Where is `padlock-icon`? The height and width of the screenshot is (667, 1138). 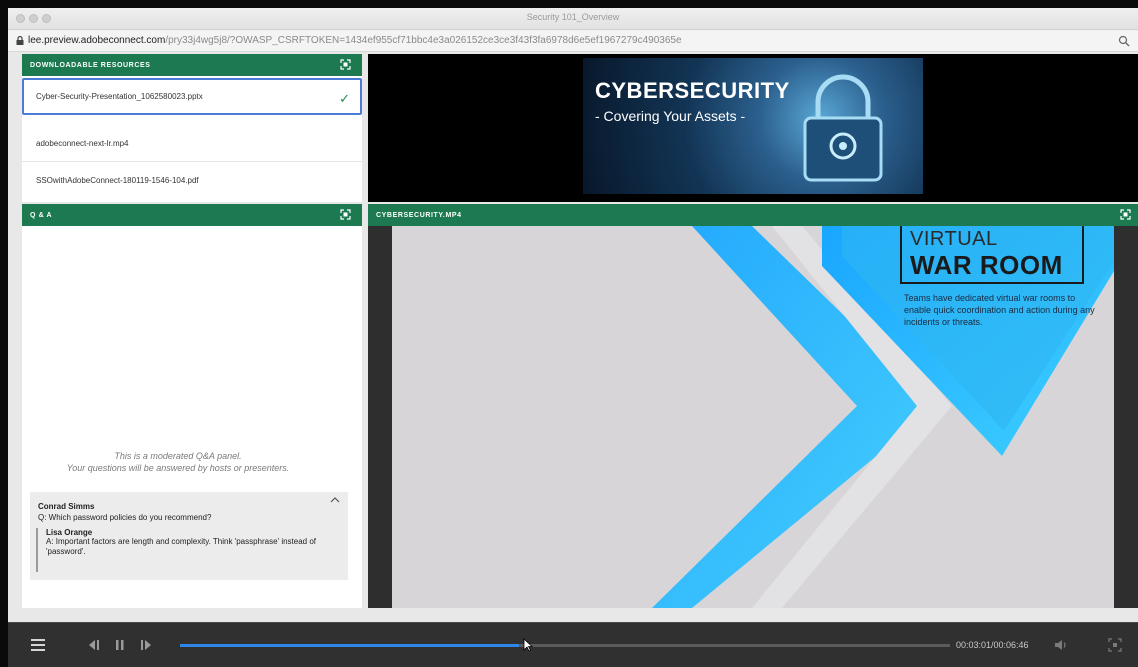 padlock-icon is located at coordinates (843, 128).